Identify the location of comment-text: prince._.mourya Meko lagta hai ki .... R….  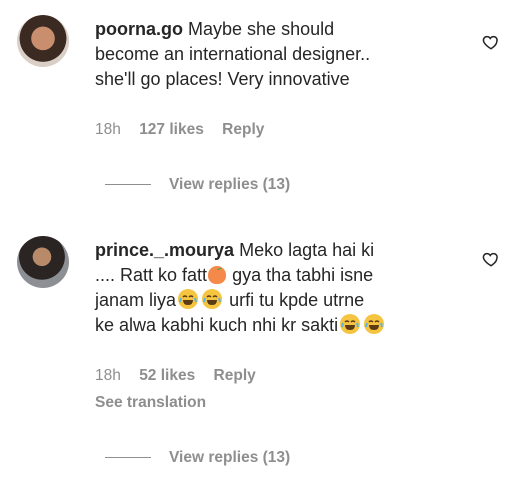
(240, 288).